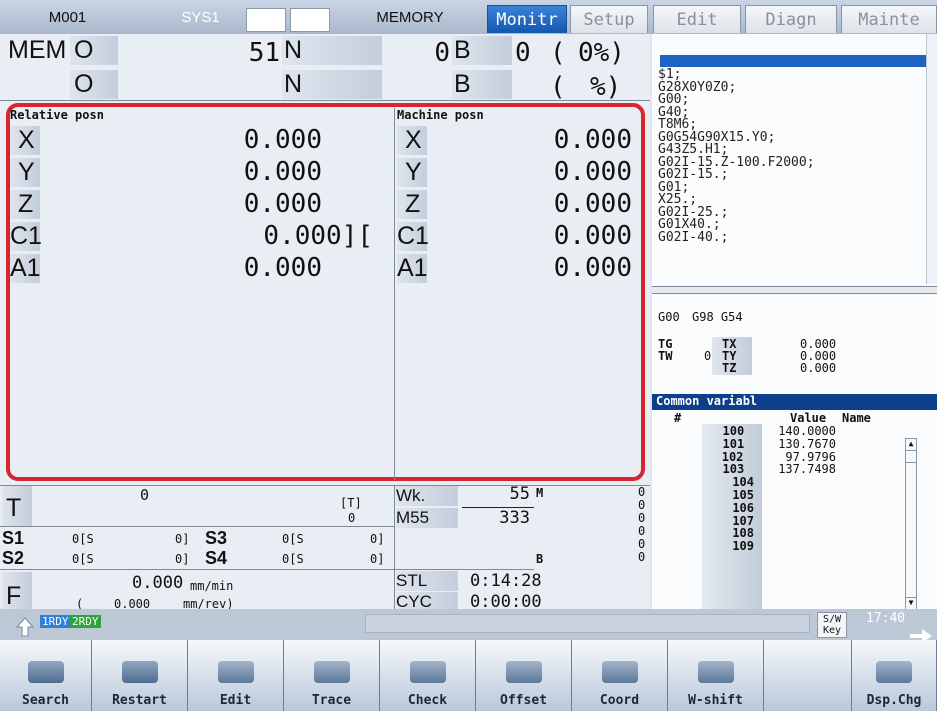  Describe the element at coordinates (235, 700) in the screenshot. I see `softkey-label: Edit` at that location.